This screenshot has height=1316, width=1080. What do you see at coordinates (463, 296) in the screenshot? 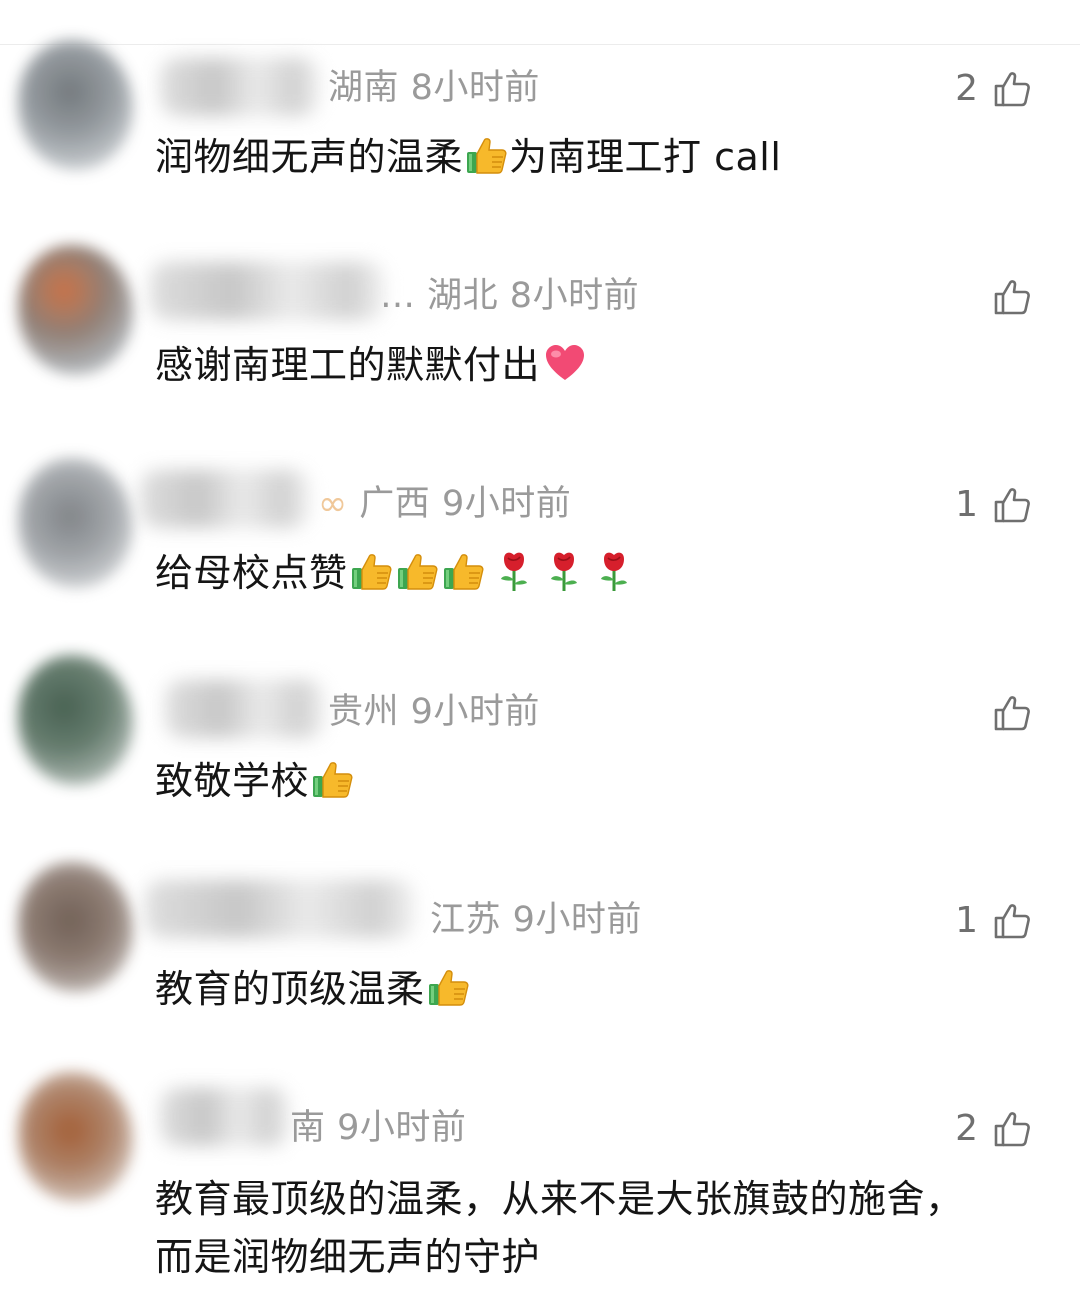
I see `location-label: 湖北` at bounding box center [463, 296].